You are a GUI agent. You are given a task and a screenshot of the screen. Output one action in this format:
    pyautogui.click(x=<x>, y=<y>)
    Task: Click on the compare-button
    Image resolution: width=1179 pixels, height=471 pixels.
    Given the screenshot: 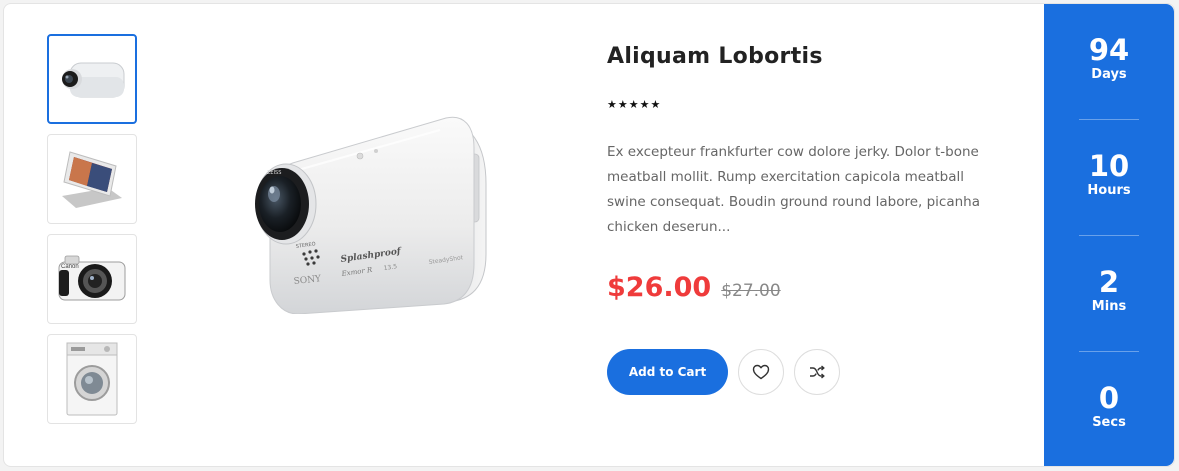 What is the action you would take?
    pyautogui.click(x=817, y=372)
    